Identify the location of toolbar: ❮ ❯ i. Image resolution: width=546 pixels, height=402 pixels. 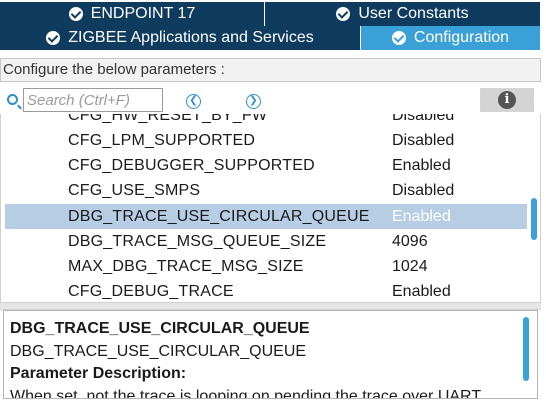
(273, 100).